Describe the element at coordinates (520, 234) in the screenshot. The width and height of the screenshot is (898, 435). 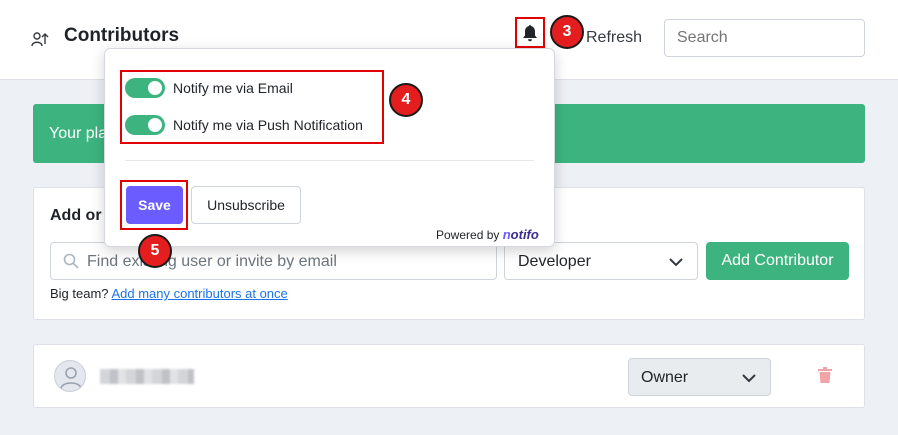
I see `notifo-logo: notifo` at that location.